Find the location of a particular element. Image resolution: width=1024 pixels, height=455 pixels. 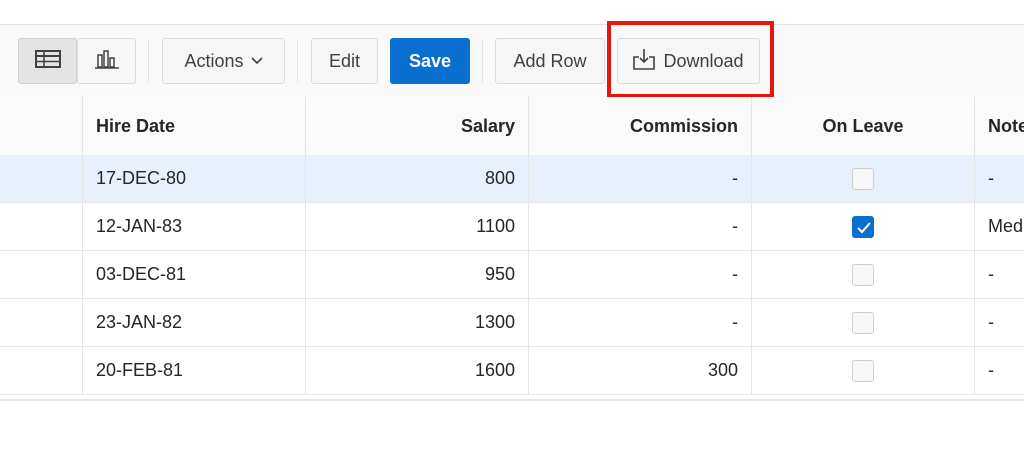

save-button: Save is located at coordinates (430, 61).